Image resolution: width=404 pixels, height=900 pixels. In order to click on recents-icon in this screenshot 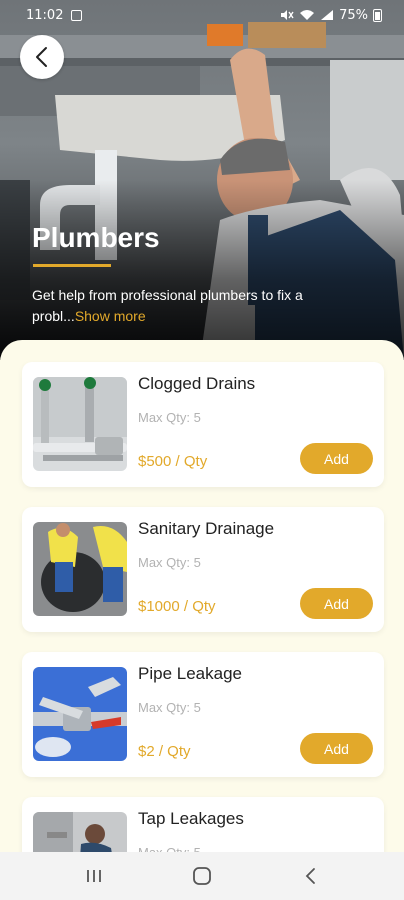, I will do `click(94, 876)`.